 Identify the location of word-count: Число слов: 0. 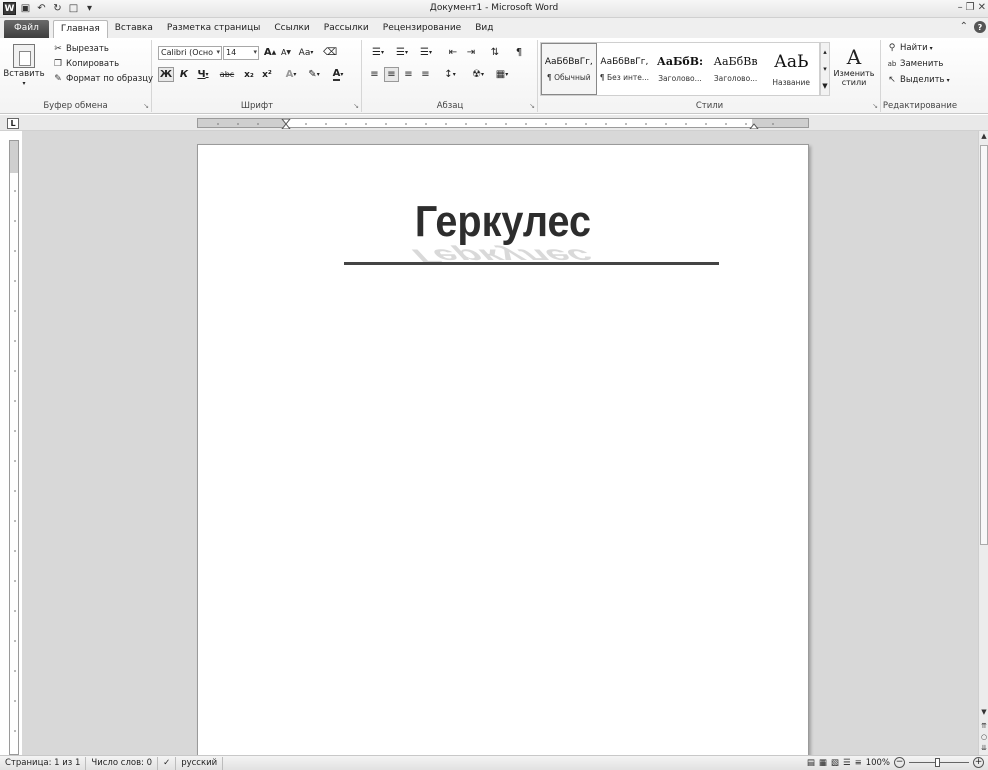
(122, 763).